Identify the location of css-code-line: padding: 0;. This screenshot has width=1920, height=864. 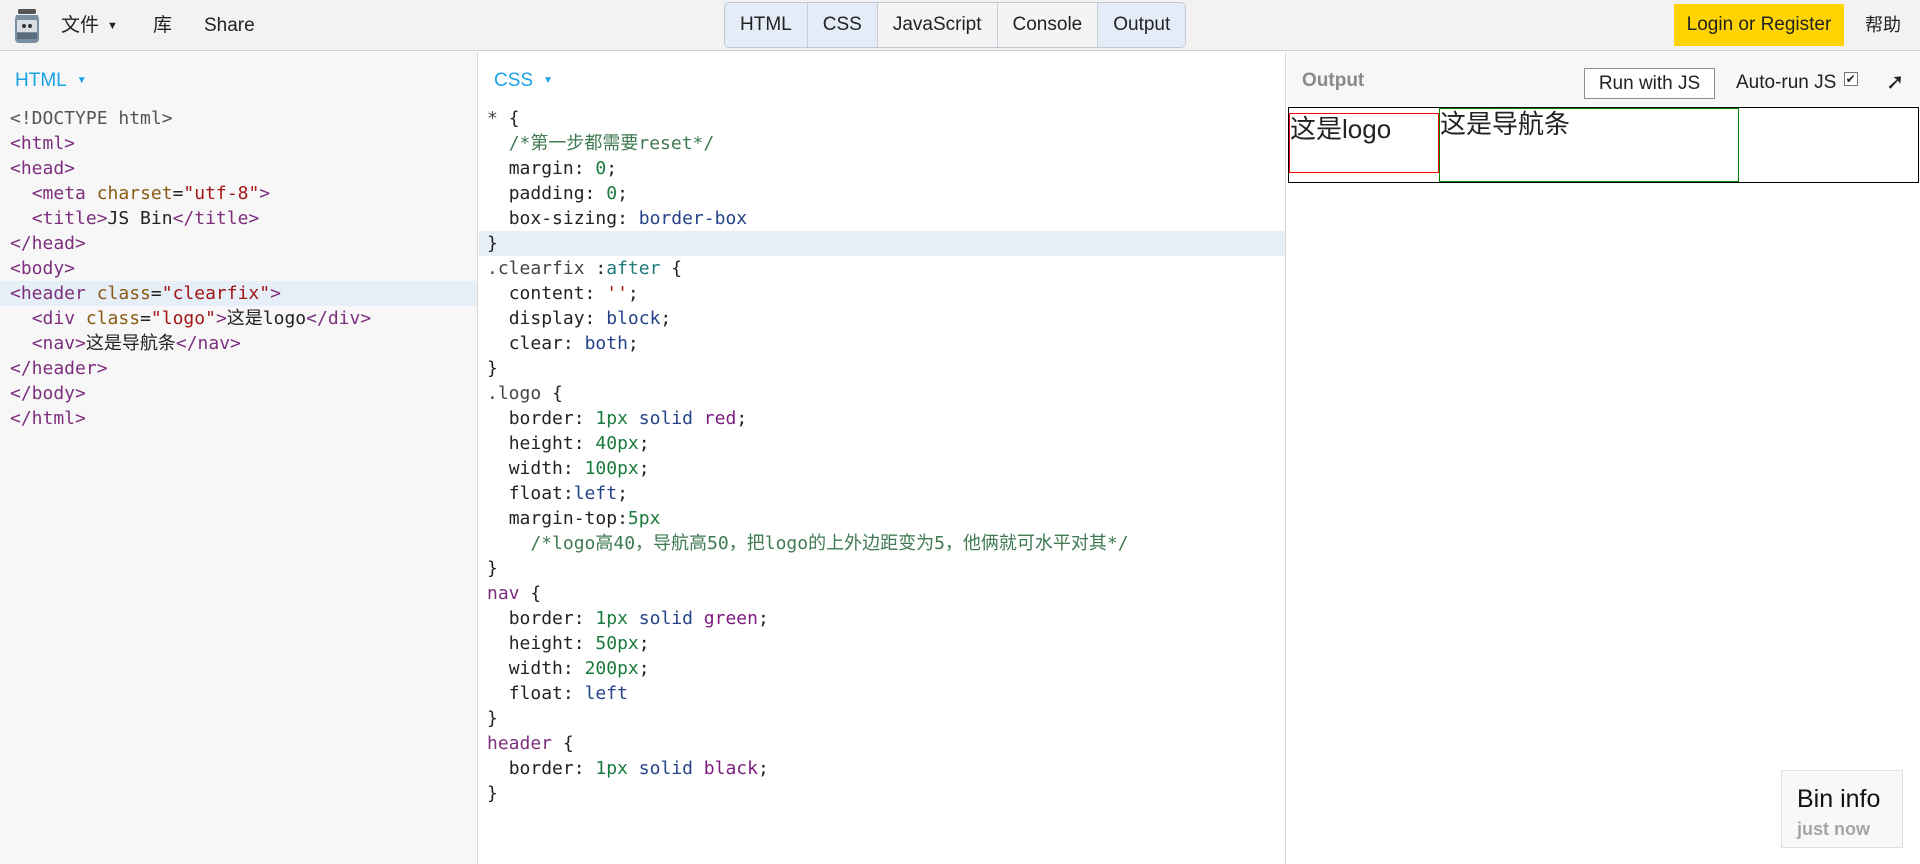
(568, 193).